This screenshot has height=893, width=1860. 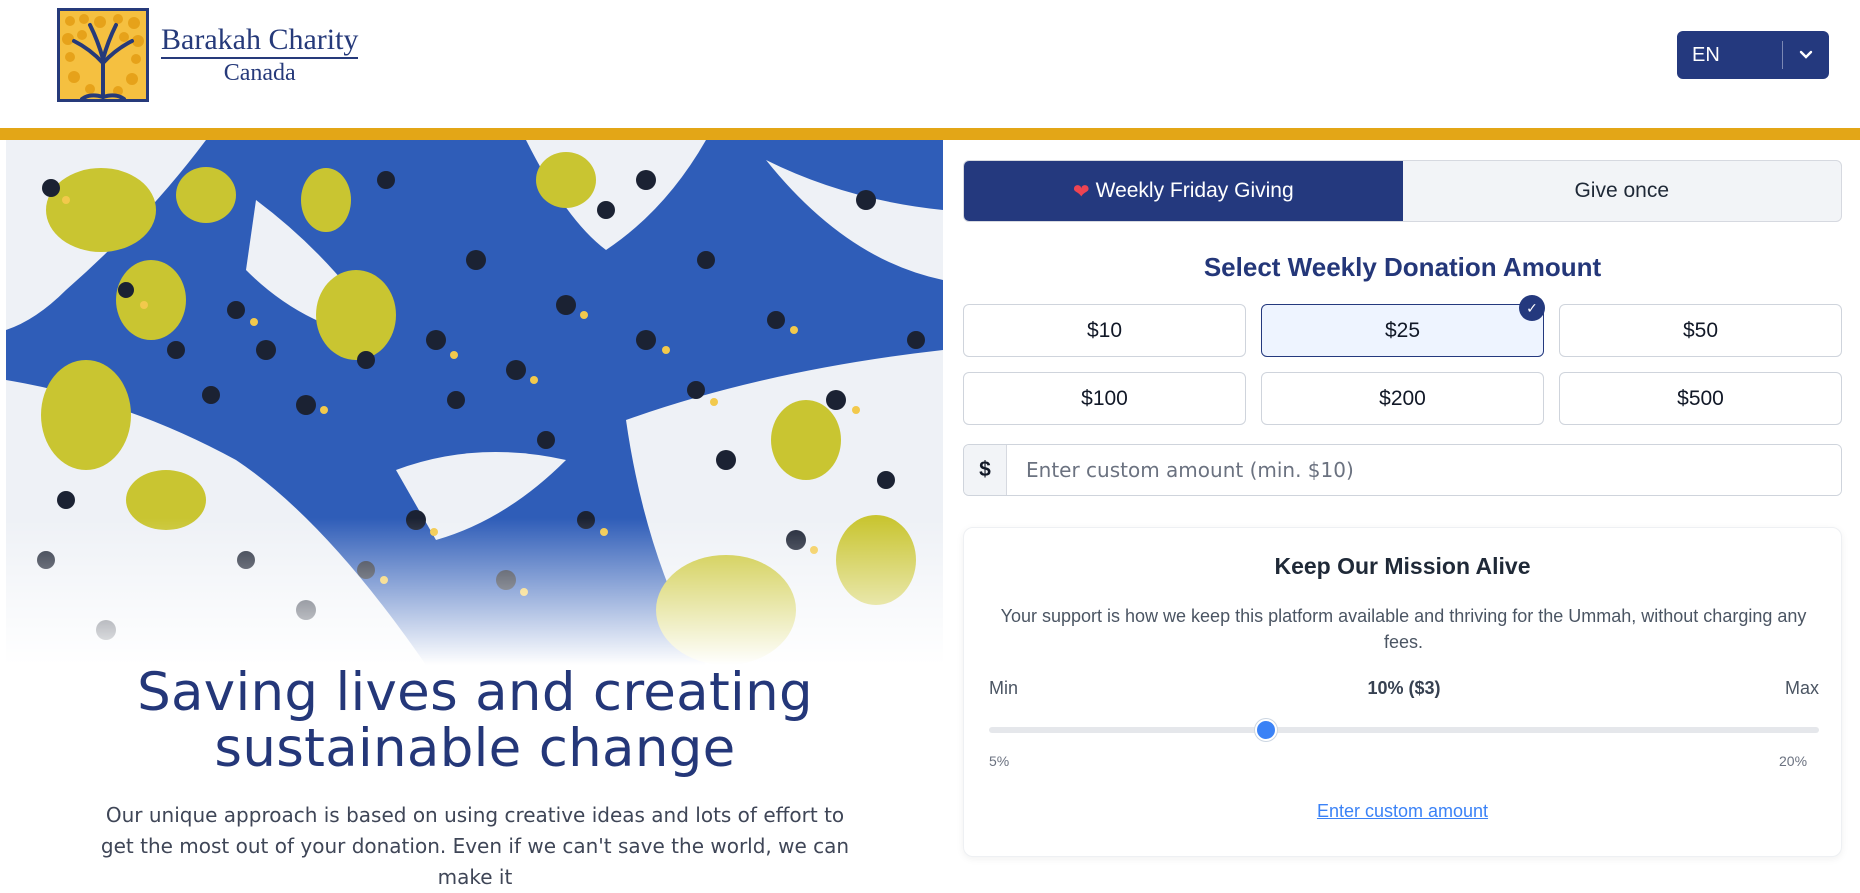 I want to click on logo-text: Barakah Charity Canada, so click(x=260, y=55).